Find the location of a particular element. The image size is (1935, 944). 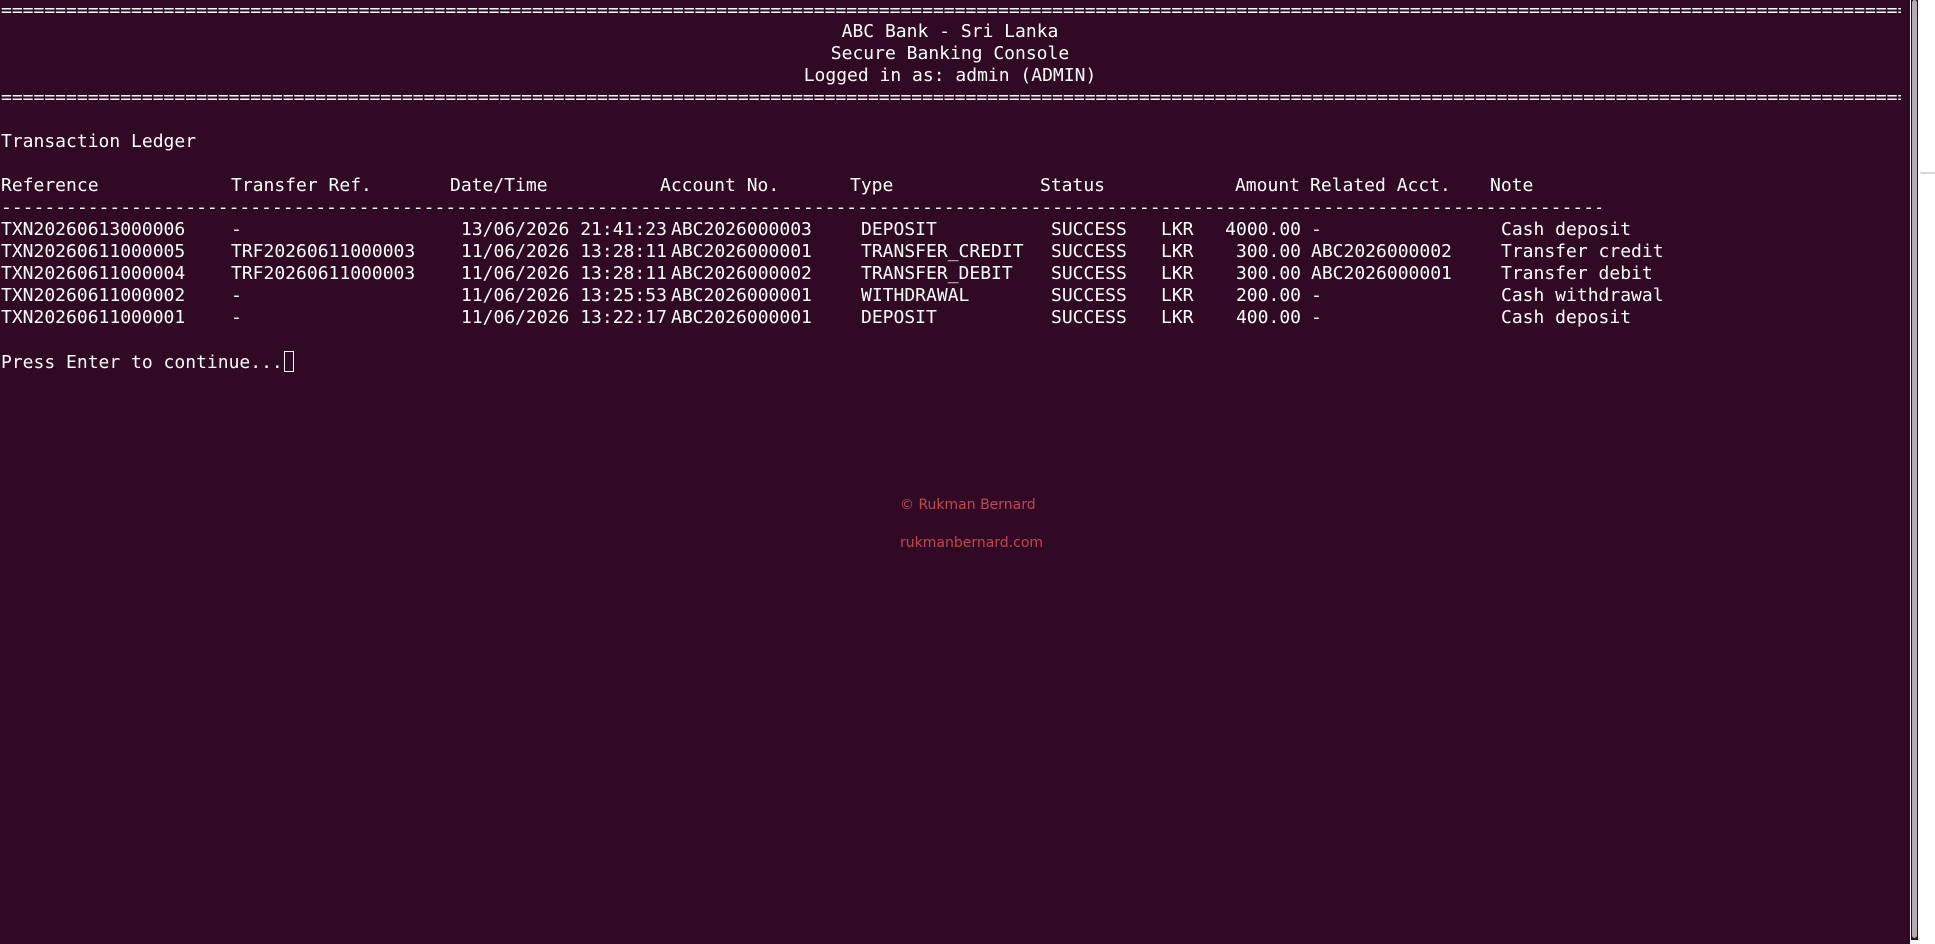

column-header-datetime: Date/Time is located at coordinates (499, 185).